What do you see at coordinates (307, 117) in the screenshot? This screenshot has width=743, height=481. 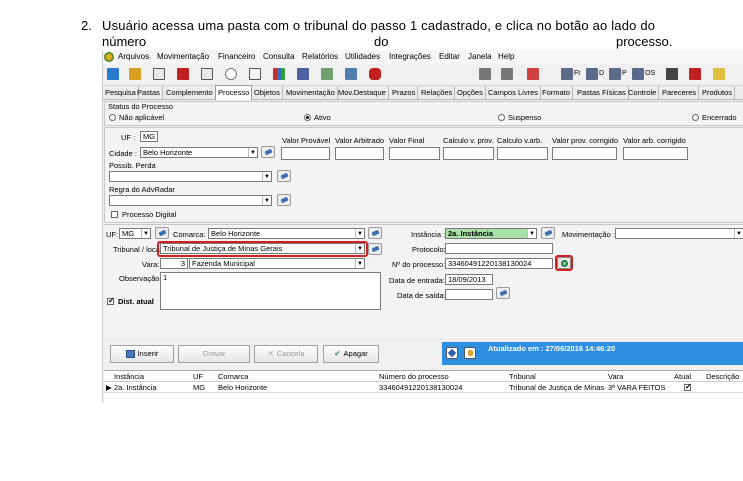 I see `status-ativo-radio` at bounding box center [307, 117].